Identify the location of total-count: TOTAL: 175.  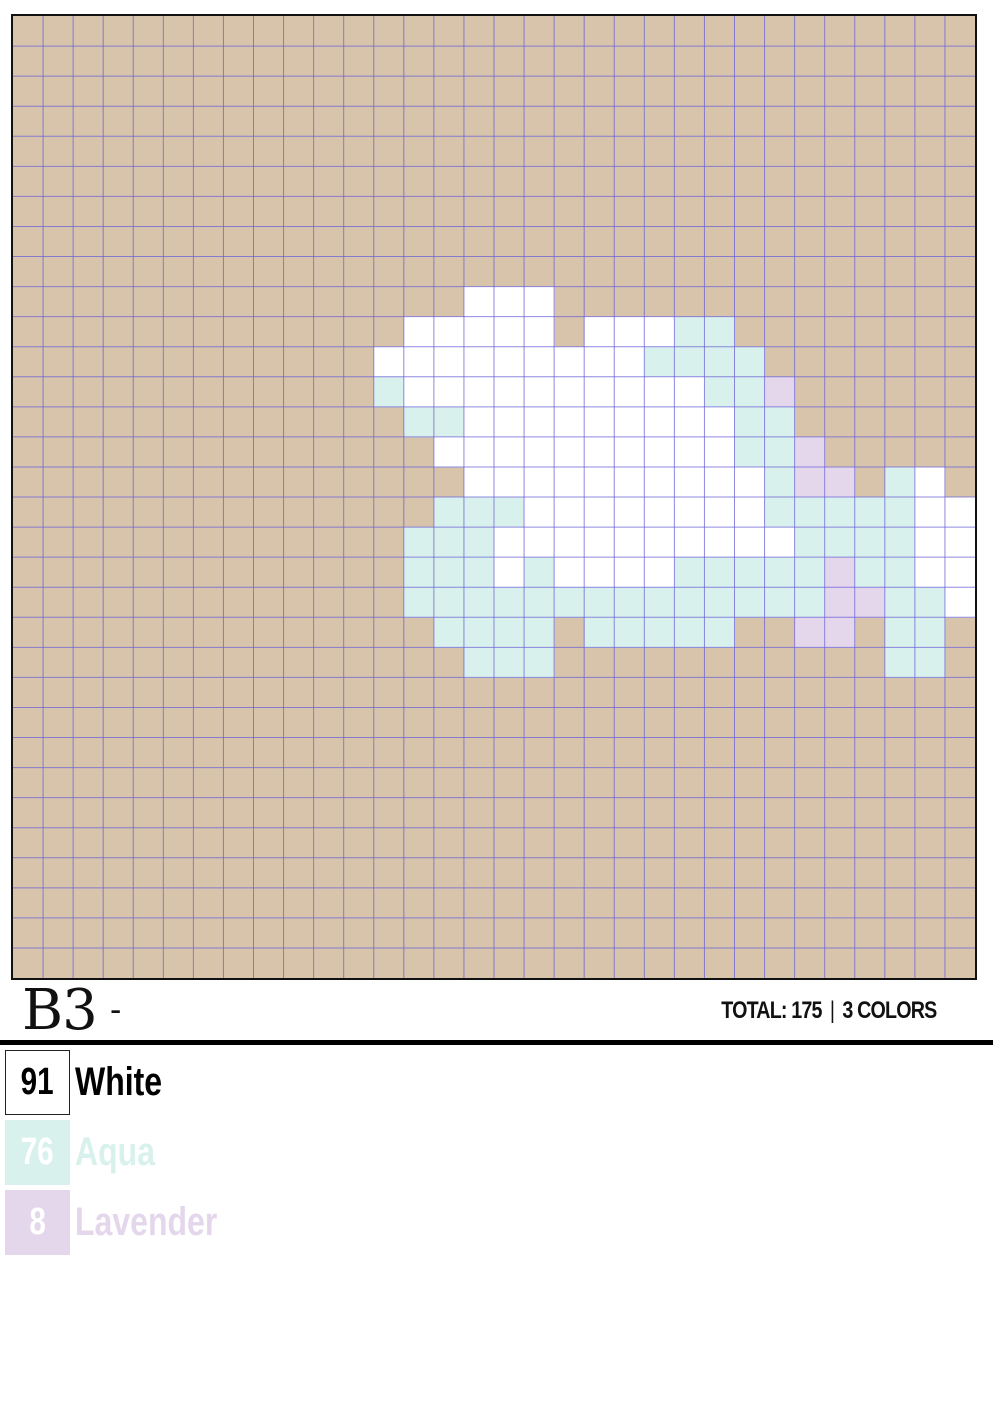
(771, 1010).